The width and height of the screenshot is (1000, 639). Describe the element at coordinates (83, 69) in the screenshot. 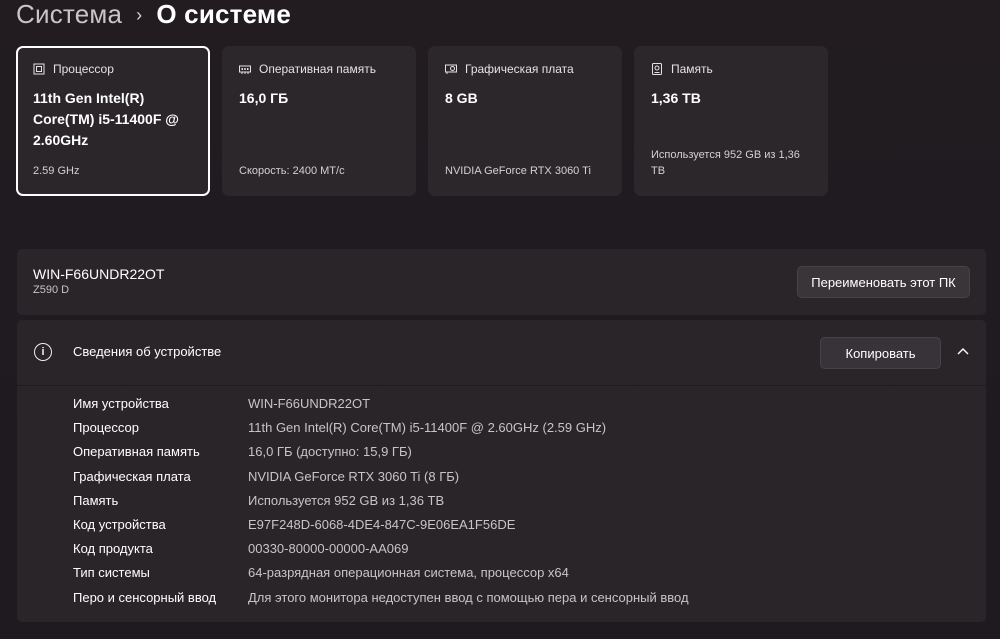

I see `card-title: Процессор` at that location.